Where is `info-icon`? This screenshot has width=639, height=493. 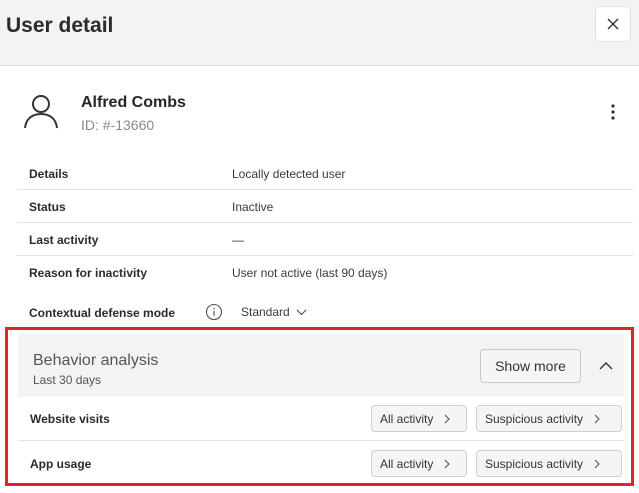 info-icon is located at coordinates (214, 312).